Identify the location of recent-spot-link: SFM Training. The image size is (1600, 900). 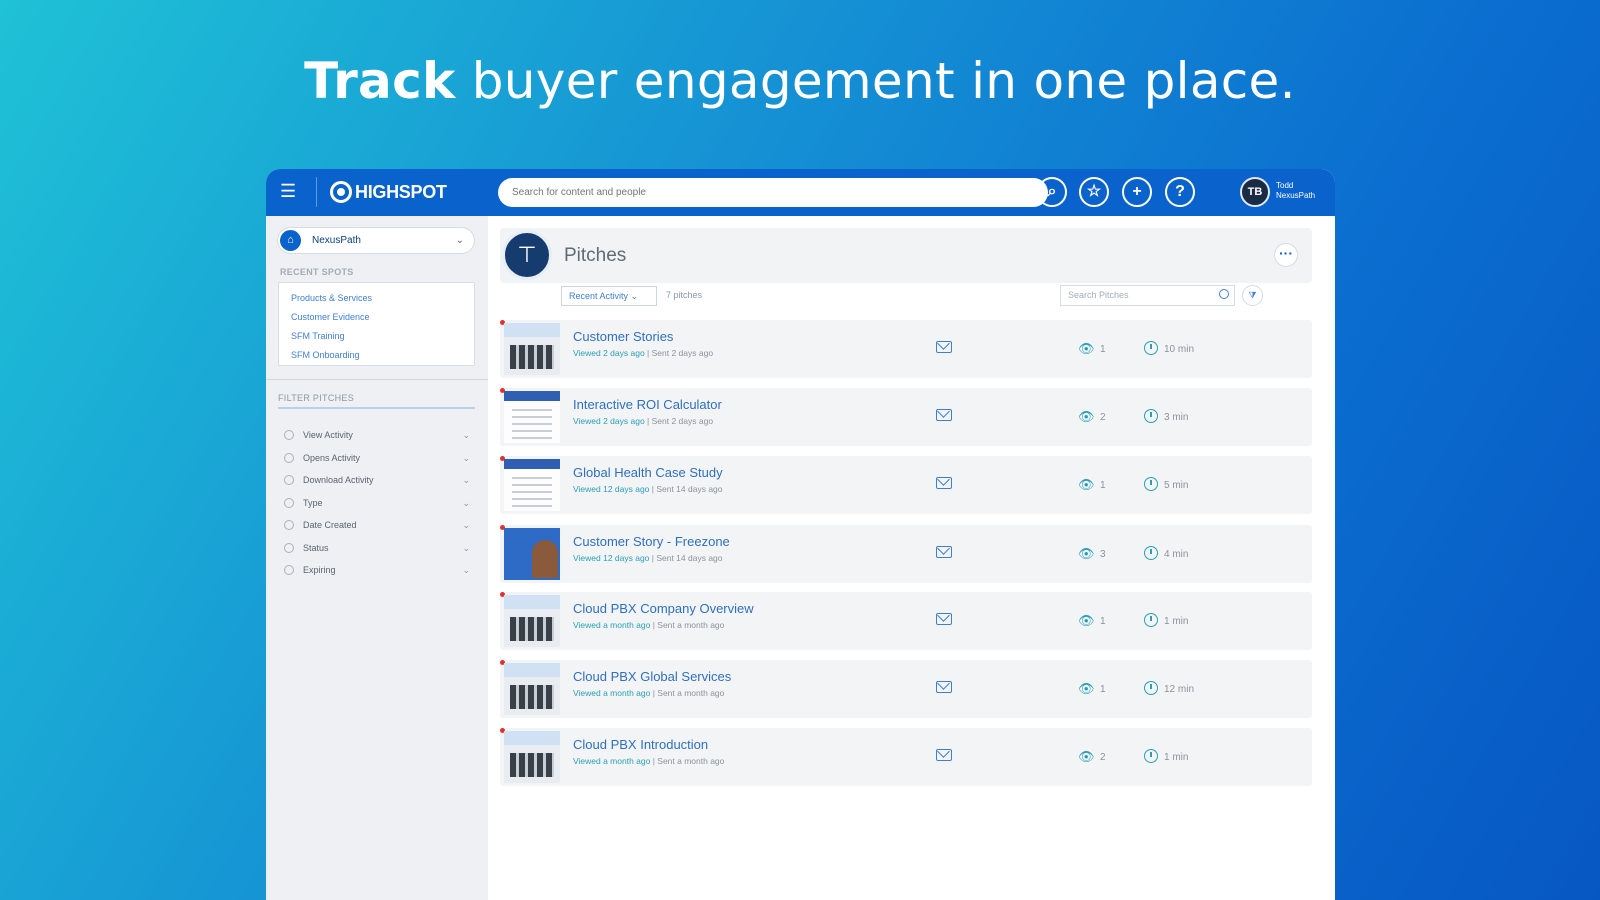
(382, 336).